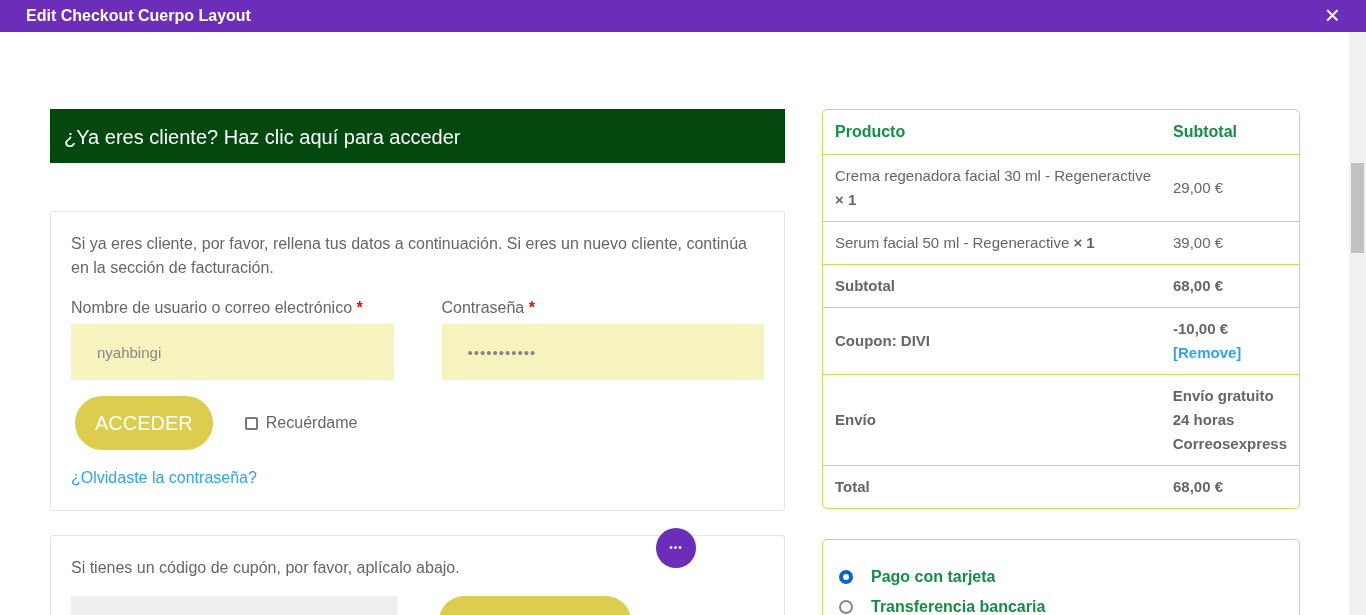 The image size is (1366, 615). Describe the element at coordinates (965, 243) in the screenshot. I see `product-name: Serum facial 50 ml - Regeneractive × 1` at that location.